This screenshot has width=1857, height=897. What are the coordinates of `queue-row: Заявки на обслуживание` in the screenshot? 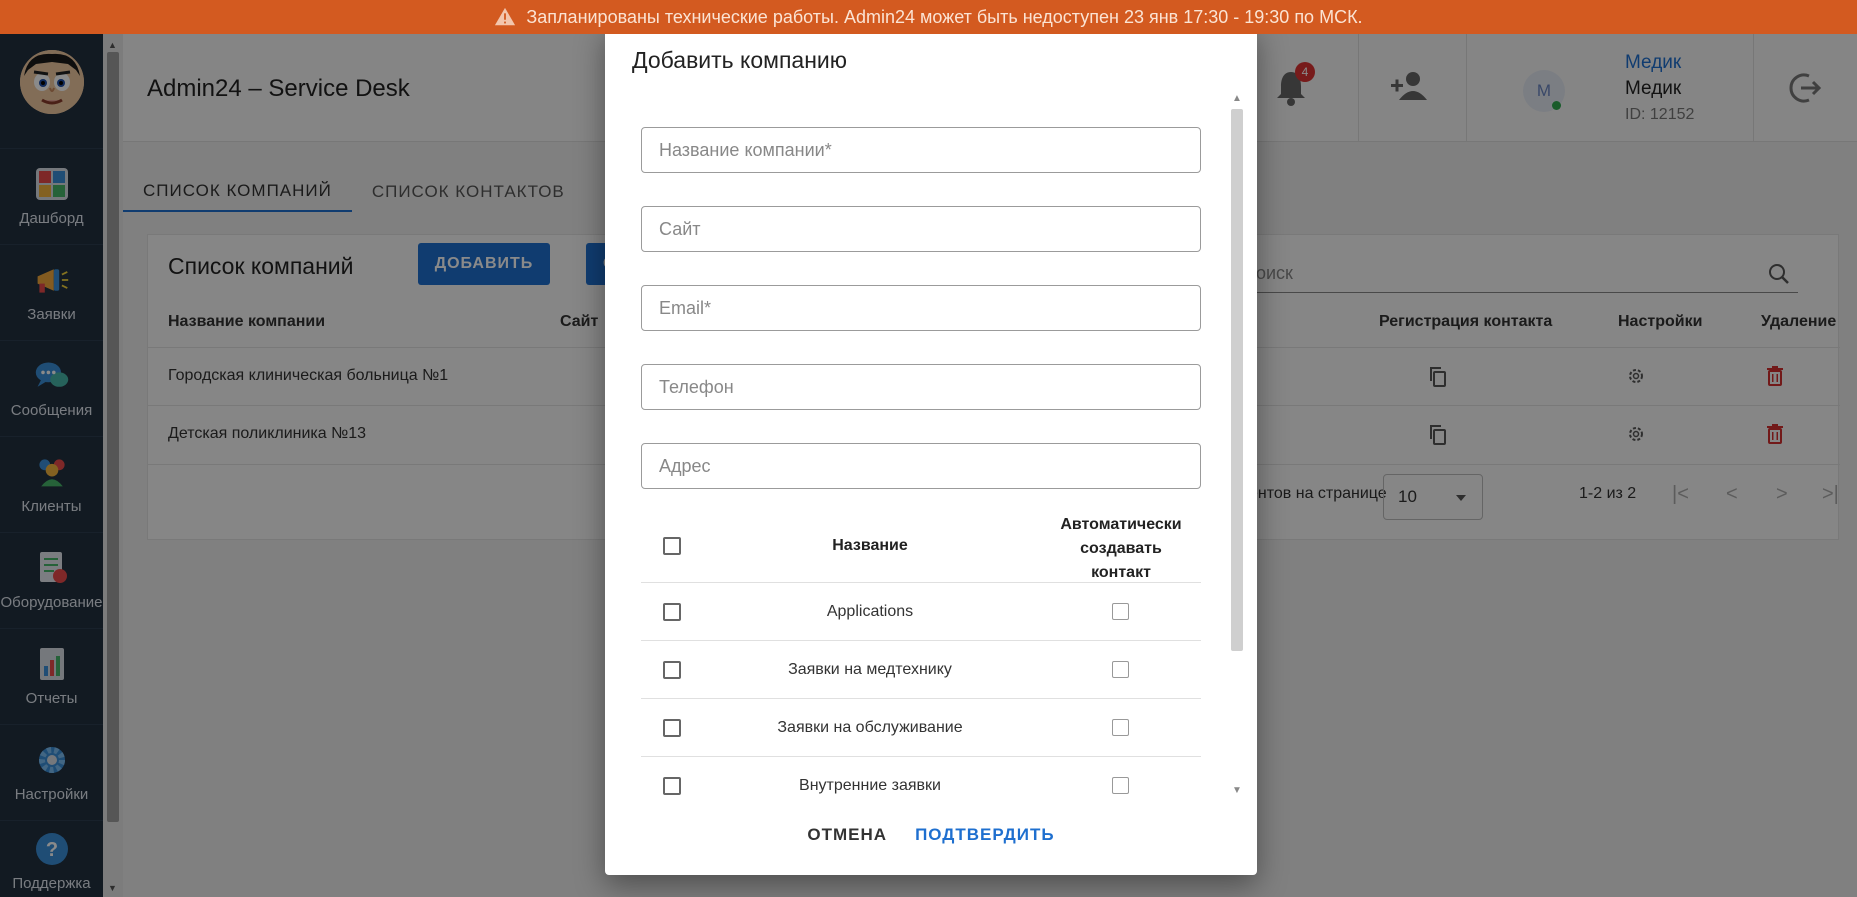 It's located at (921, 727).